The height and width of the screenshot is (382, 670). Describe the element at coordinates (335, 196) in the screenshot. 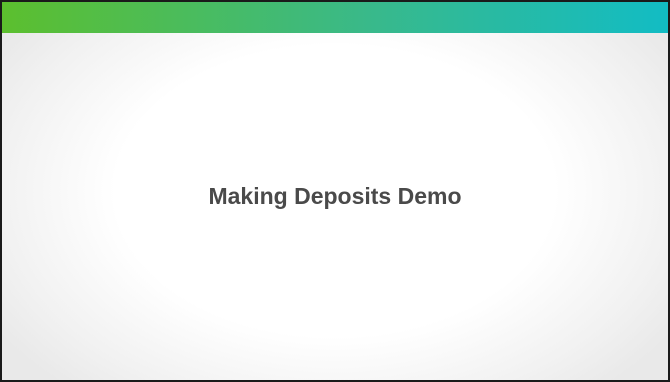

I see `slide-title: Making Deposits Demo` at that location.